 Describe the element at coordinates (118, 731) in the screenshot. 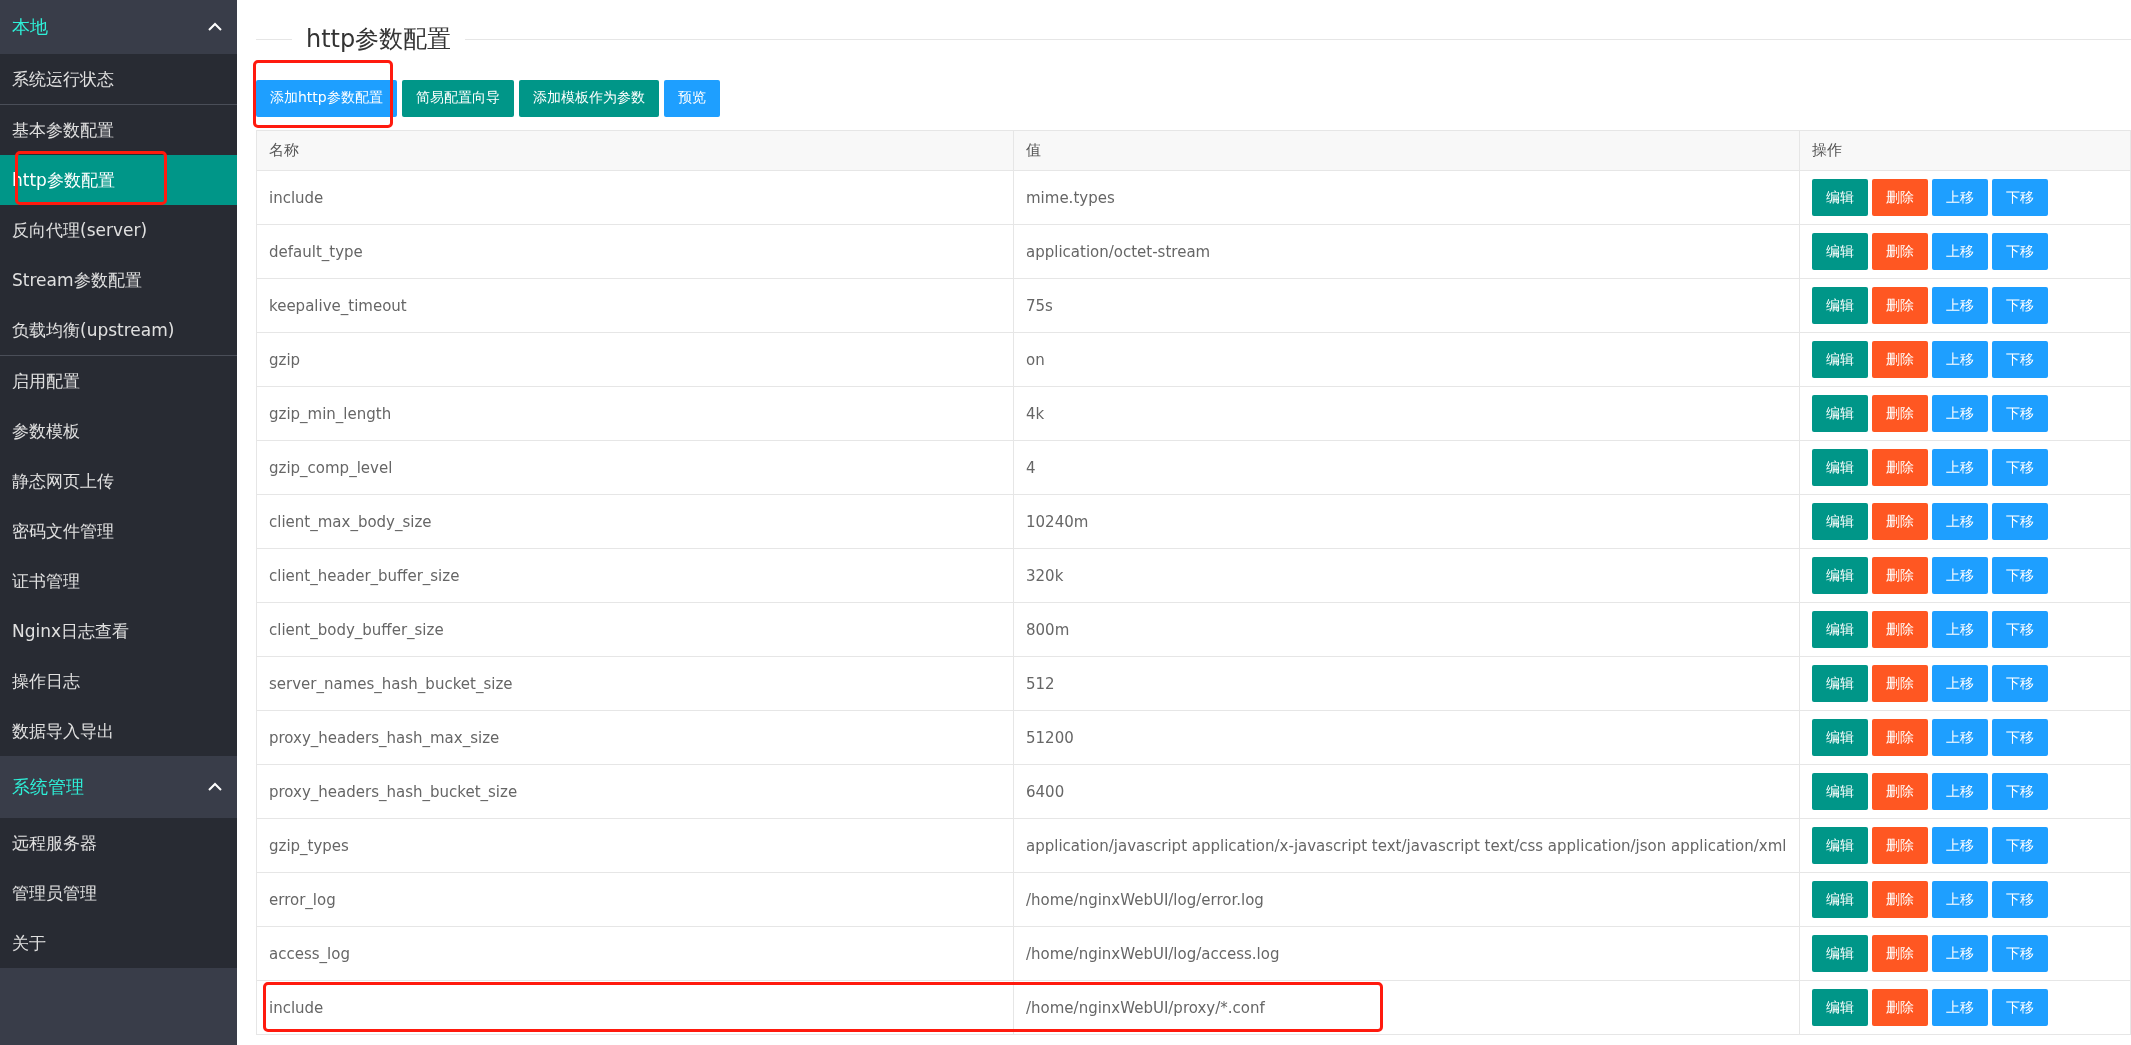

I see `sidebar-item: 数据导入导出` at that location.